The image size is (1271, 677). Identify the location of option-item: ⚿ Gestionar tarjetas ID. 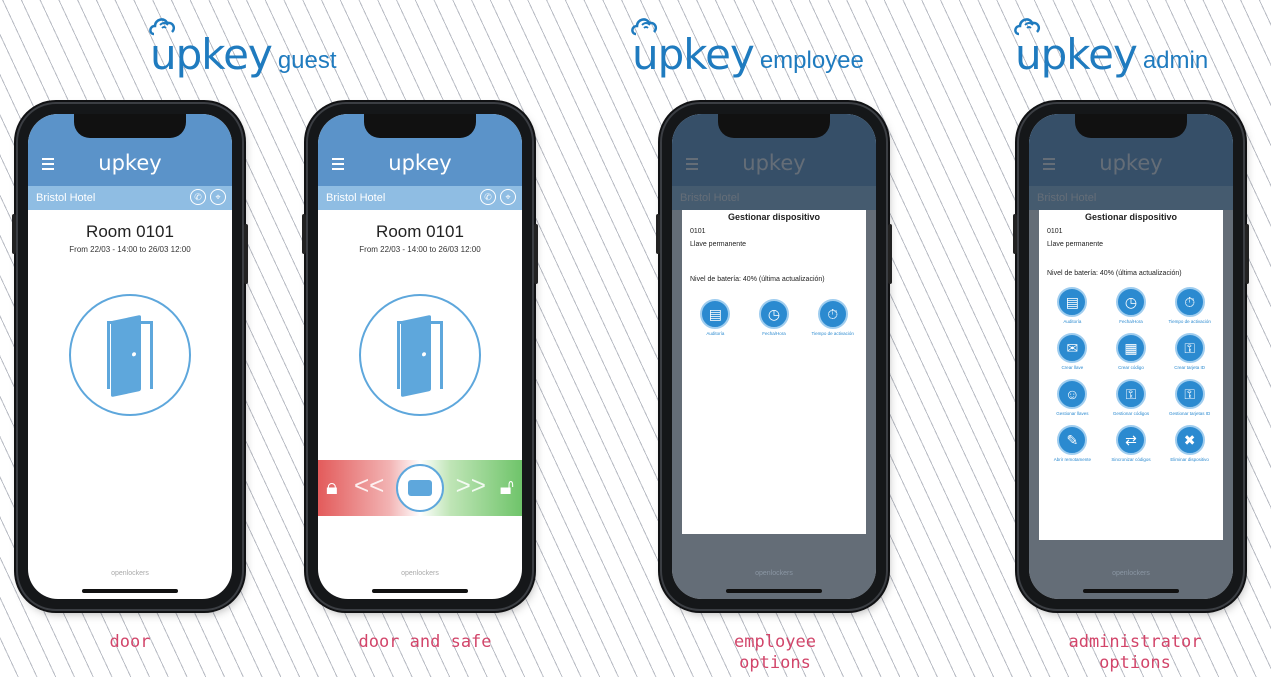
(1189, 400).